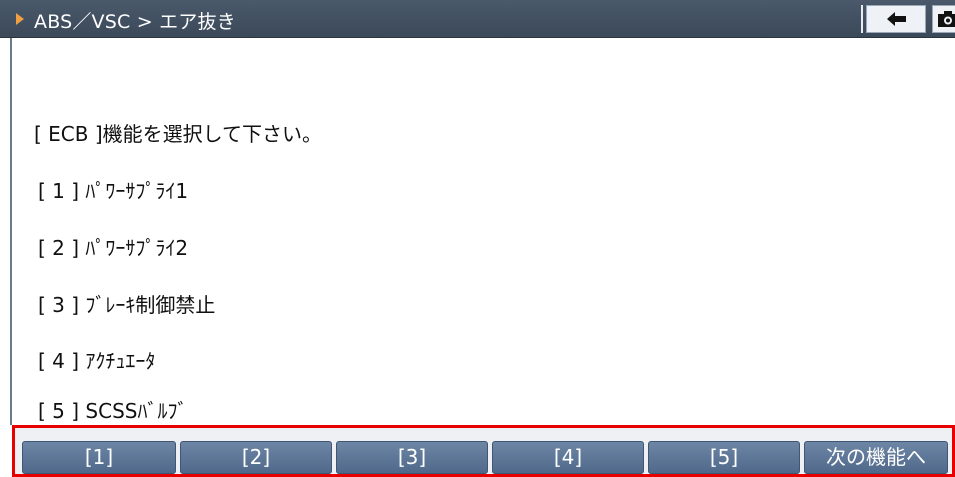 Image resolution: width=955 pixels, height=477 pixels. I want to click on next-function-button: 次の機能へ, so click(876, 457).